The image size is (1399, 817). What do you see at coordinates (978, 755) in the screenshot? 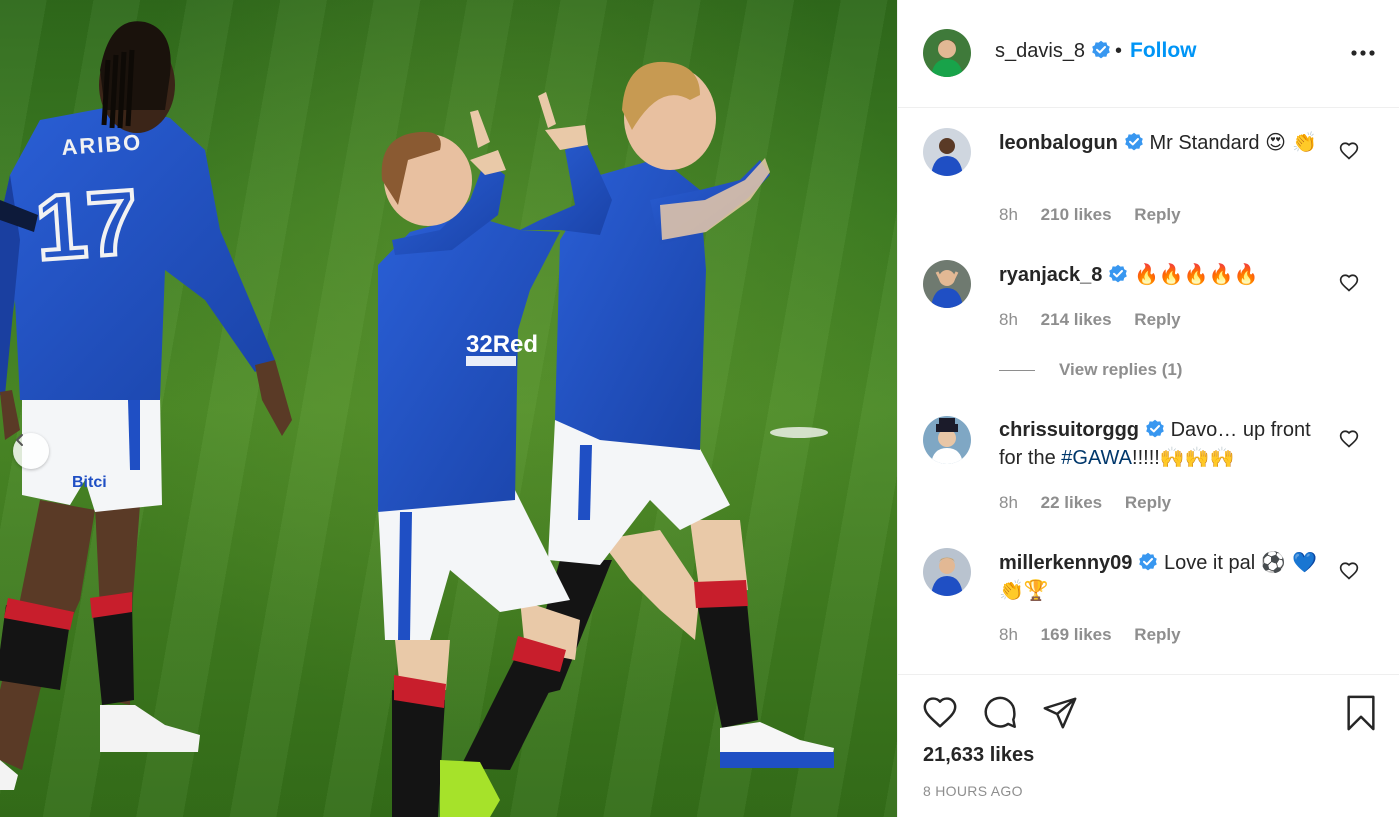
I see `likes-count: 21,633 likes` at bounding box center [978, 755].